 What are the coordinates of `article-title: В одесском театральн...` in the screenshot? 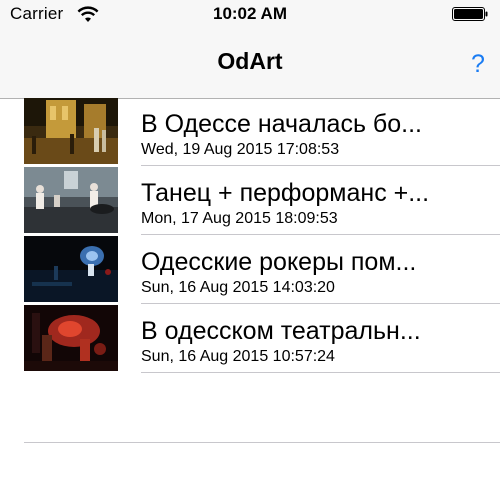 It's located at (281, 331).